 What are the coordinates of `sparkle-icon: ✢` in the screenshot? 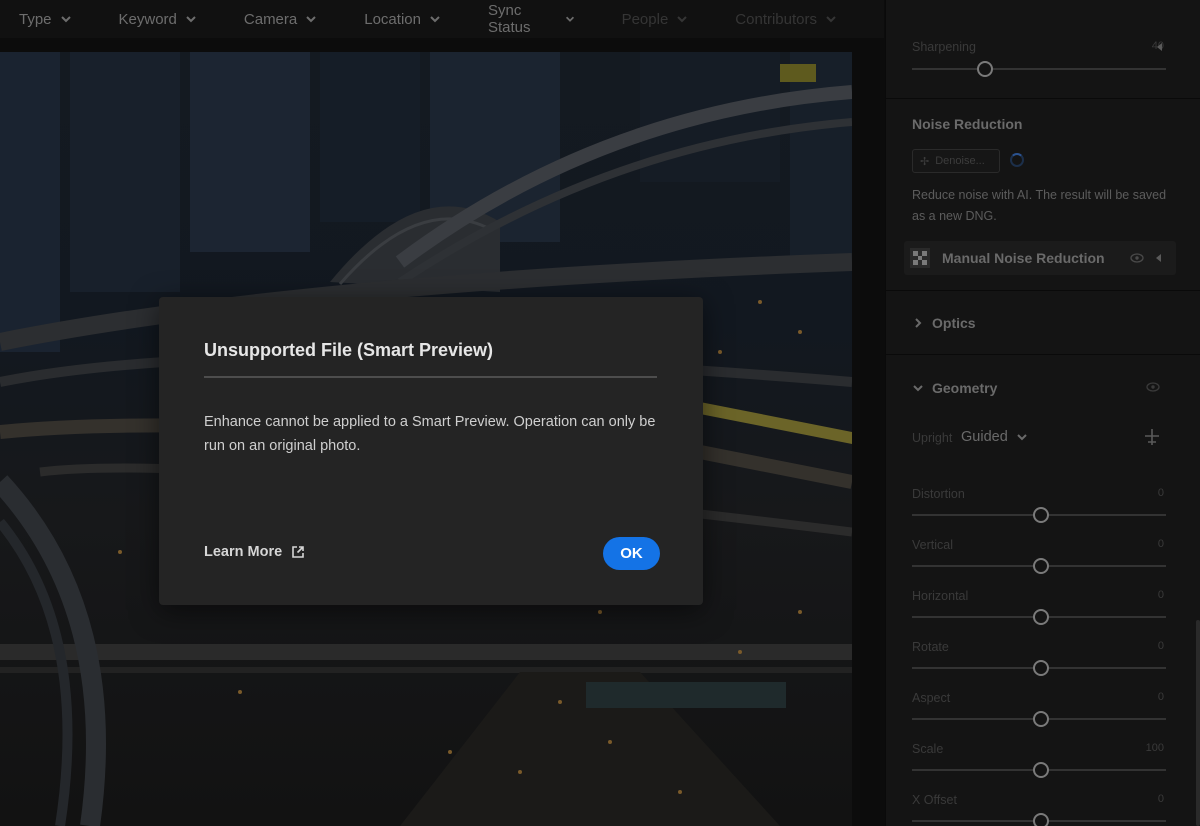 It's located at (925, 161).